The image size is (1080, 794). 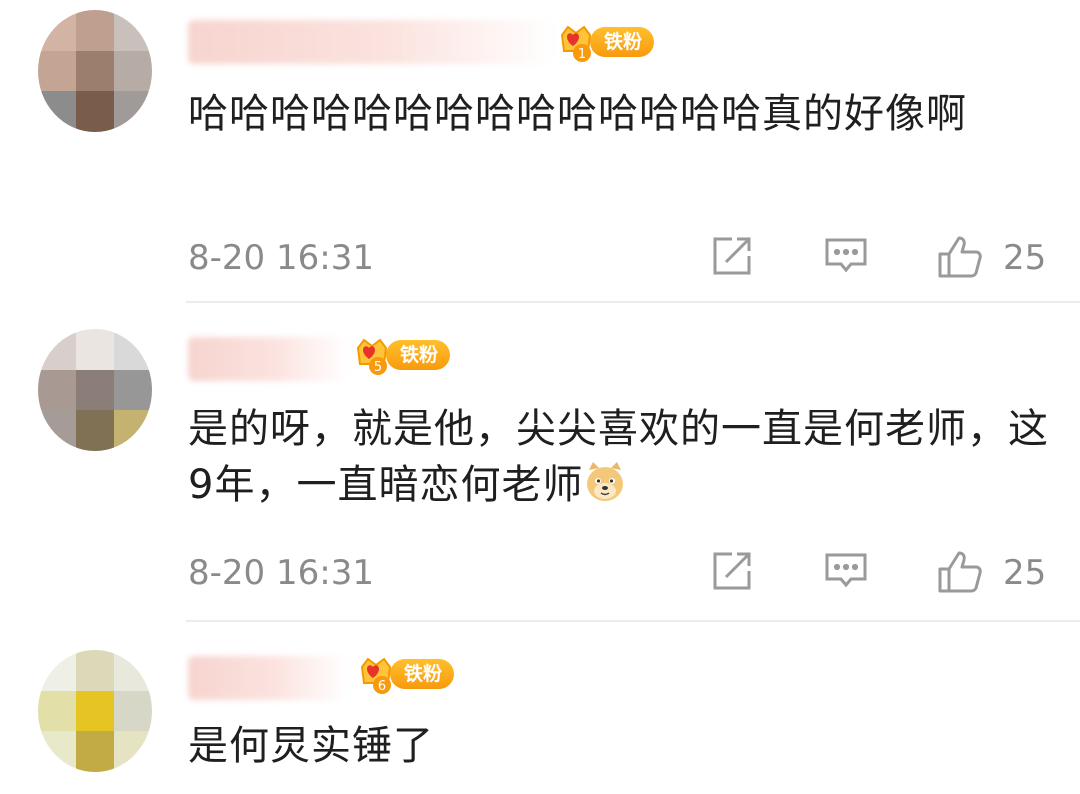 I want to click on fan-badge: 1 铁粉, so click(x=605, y=42).